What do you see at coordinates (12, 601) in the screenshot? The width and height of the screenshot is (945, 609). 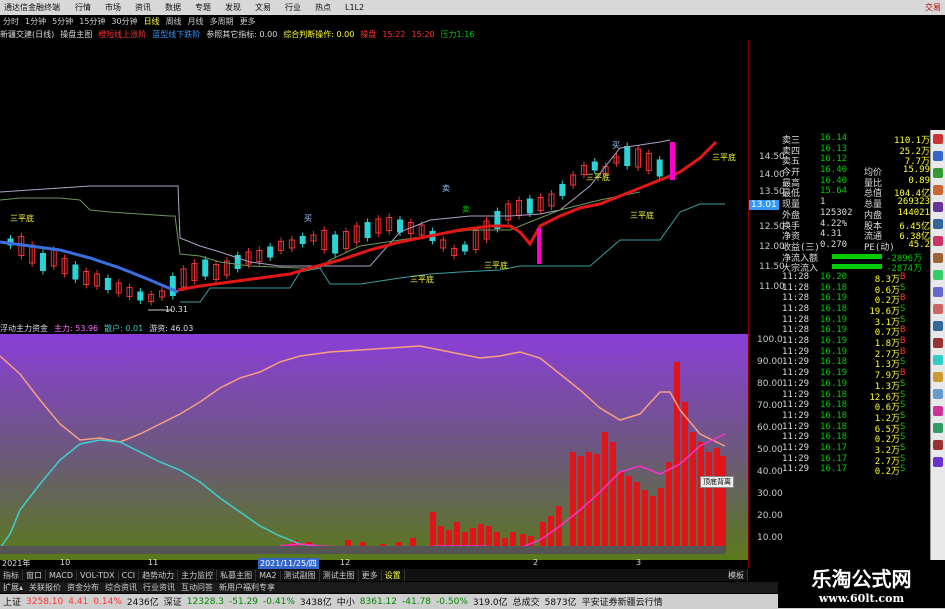 I see `sh-label: 上证` at bounding box center [12, 601].